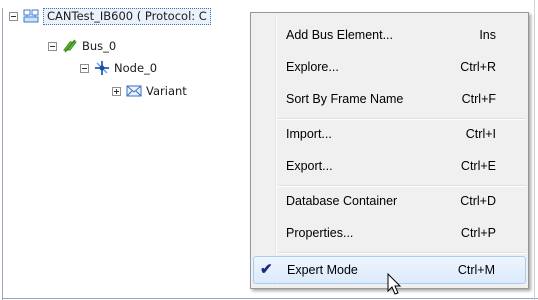  I want to click on menu-item-label: Database Container, so click(342, 201).